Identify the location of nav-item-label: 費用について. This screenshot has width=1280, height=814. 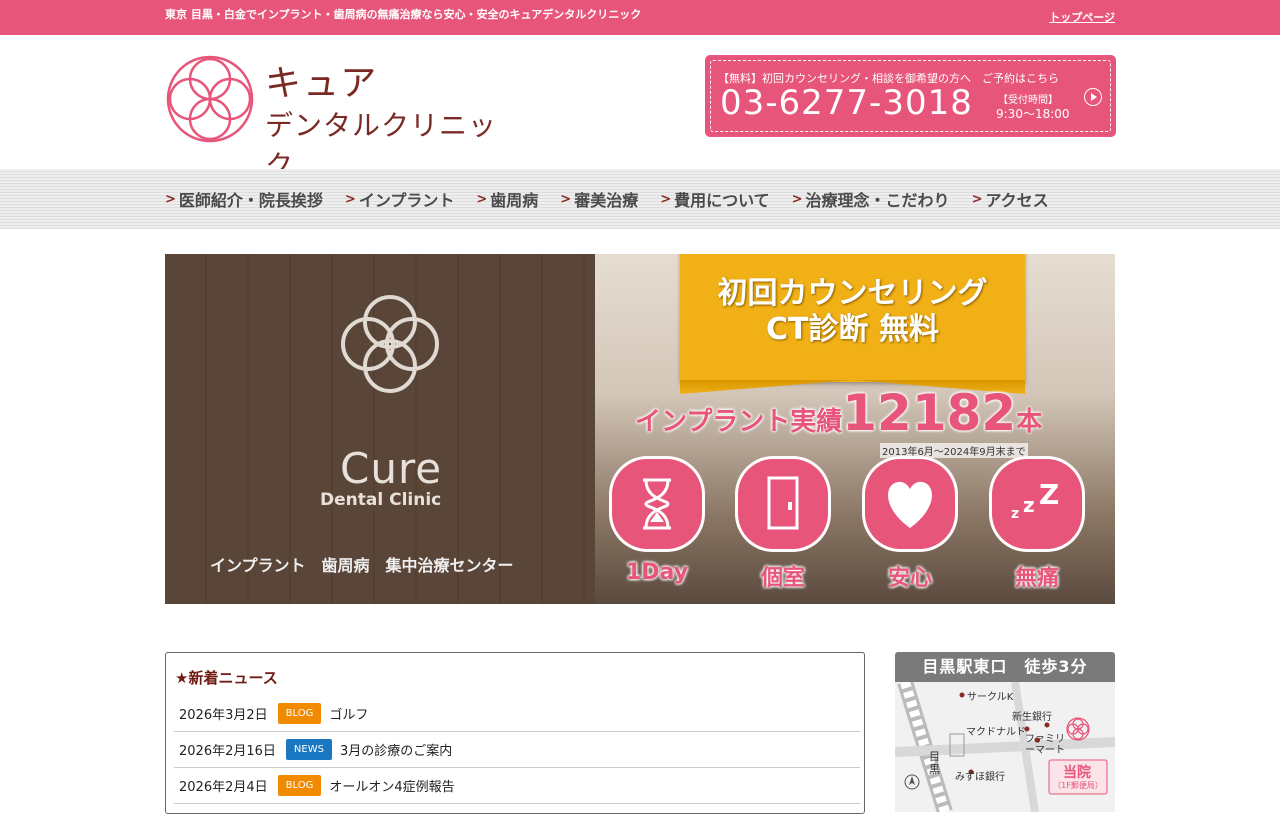
(722, 200).